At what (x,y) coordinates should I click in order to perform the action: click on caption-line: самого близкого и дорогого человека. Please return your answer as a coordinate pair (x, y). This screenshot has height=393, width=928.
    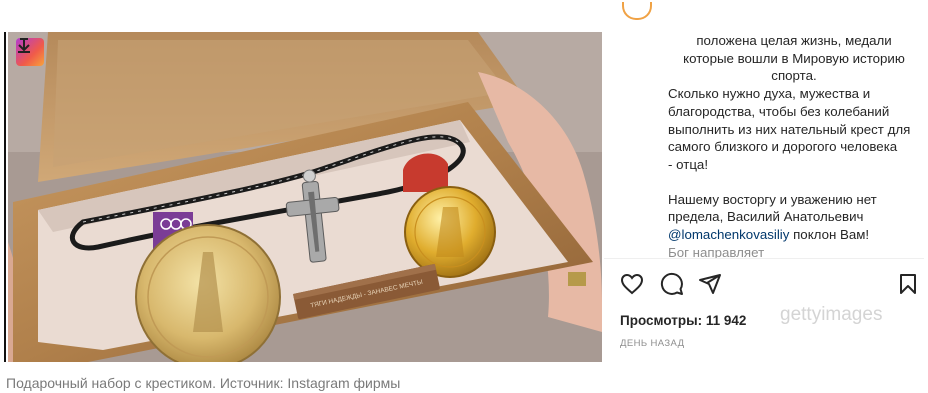
    Looking at the image, I should click on (783, 147).